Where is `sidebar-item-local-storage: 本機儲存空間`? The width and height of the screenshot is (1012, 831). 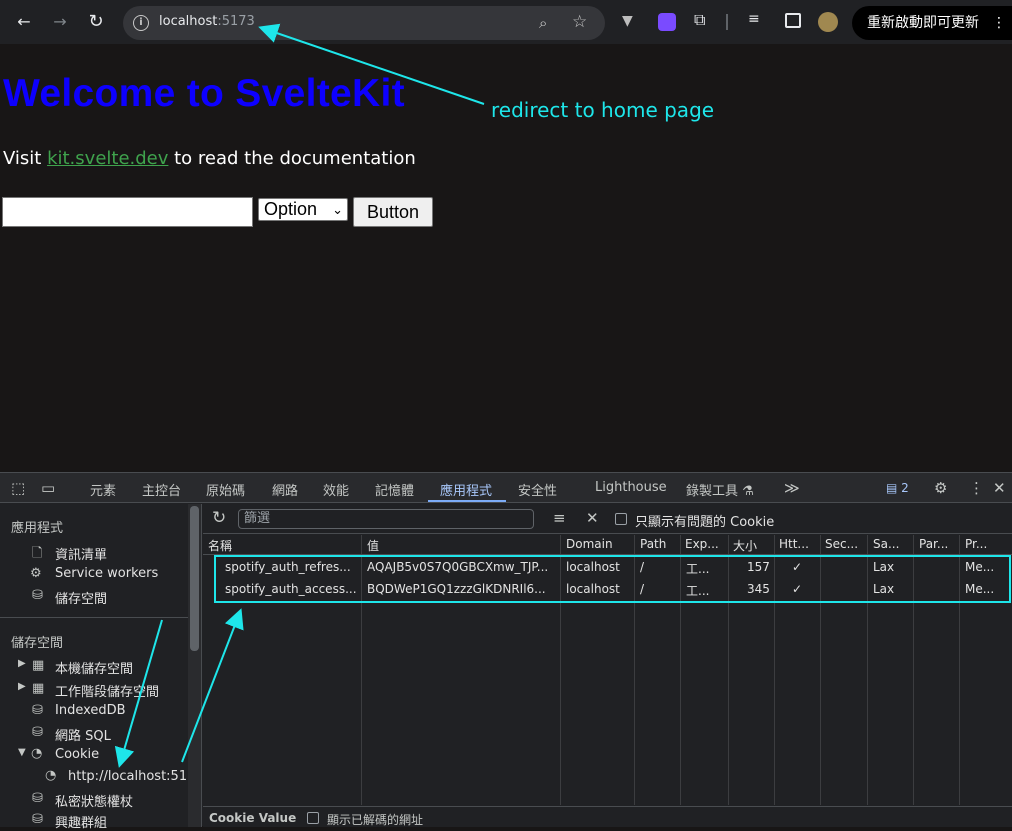
sidebar-item-local-storage: 本機儲存空間 is located at coordinates (94, 667).